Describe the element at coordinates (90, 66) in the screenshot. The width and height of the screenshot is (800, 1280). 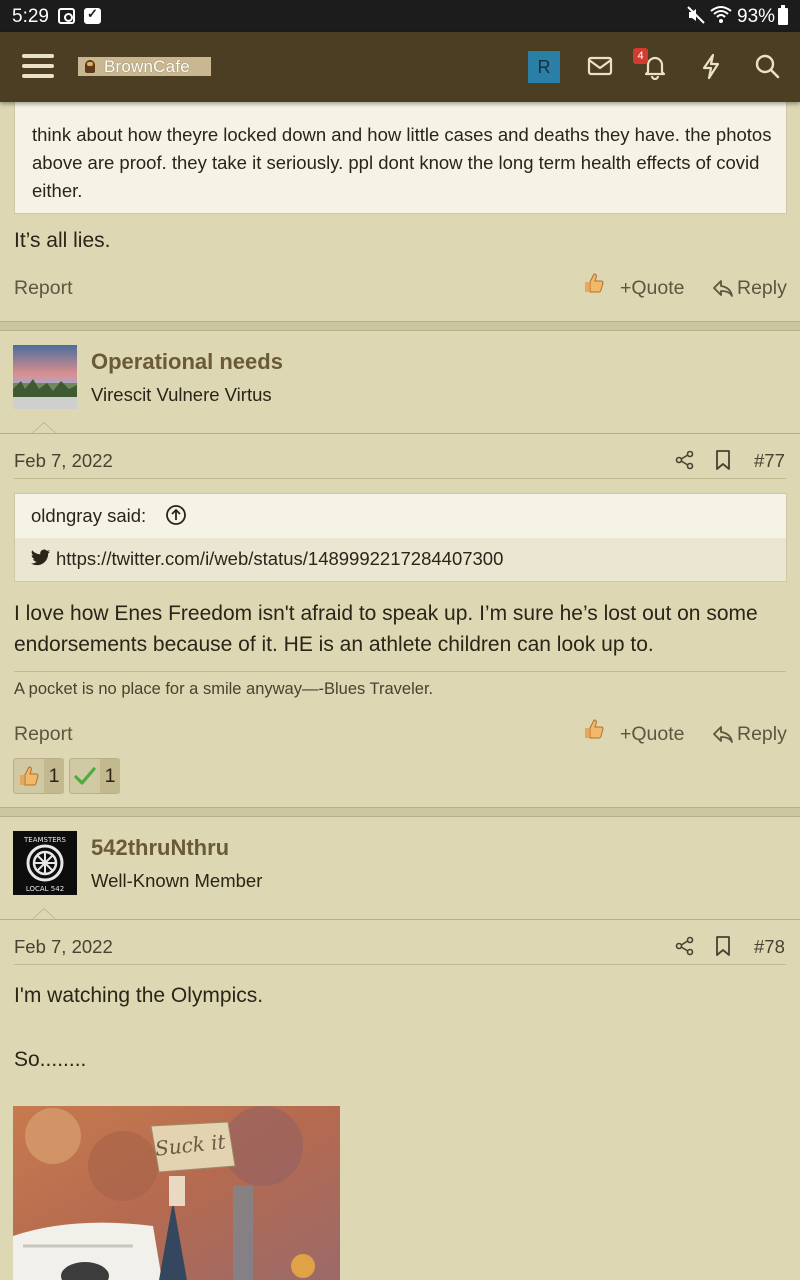
I see `coffee-logo-icon` at that location.